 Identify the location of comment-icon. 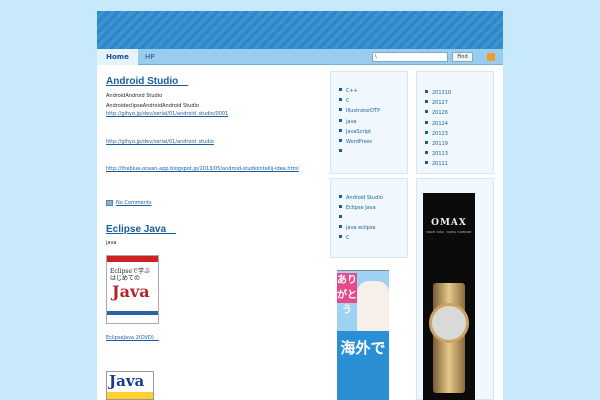
(109, 203).